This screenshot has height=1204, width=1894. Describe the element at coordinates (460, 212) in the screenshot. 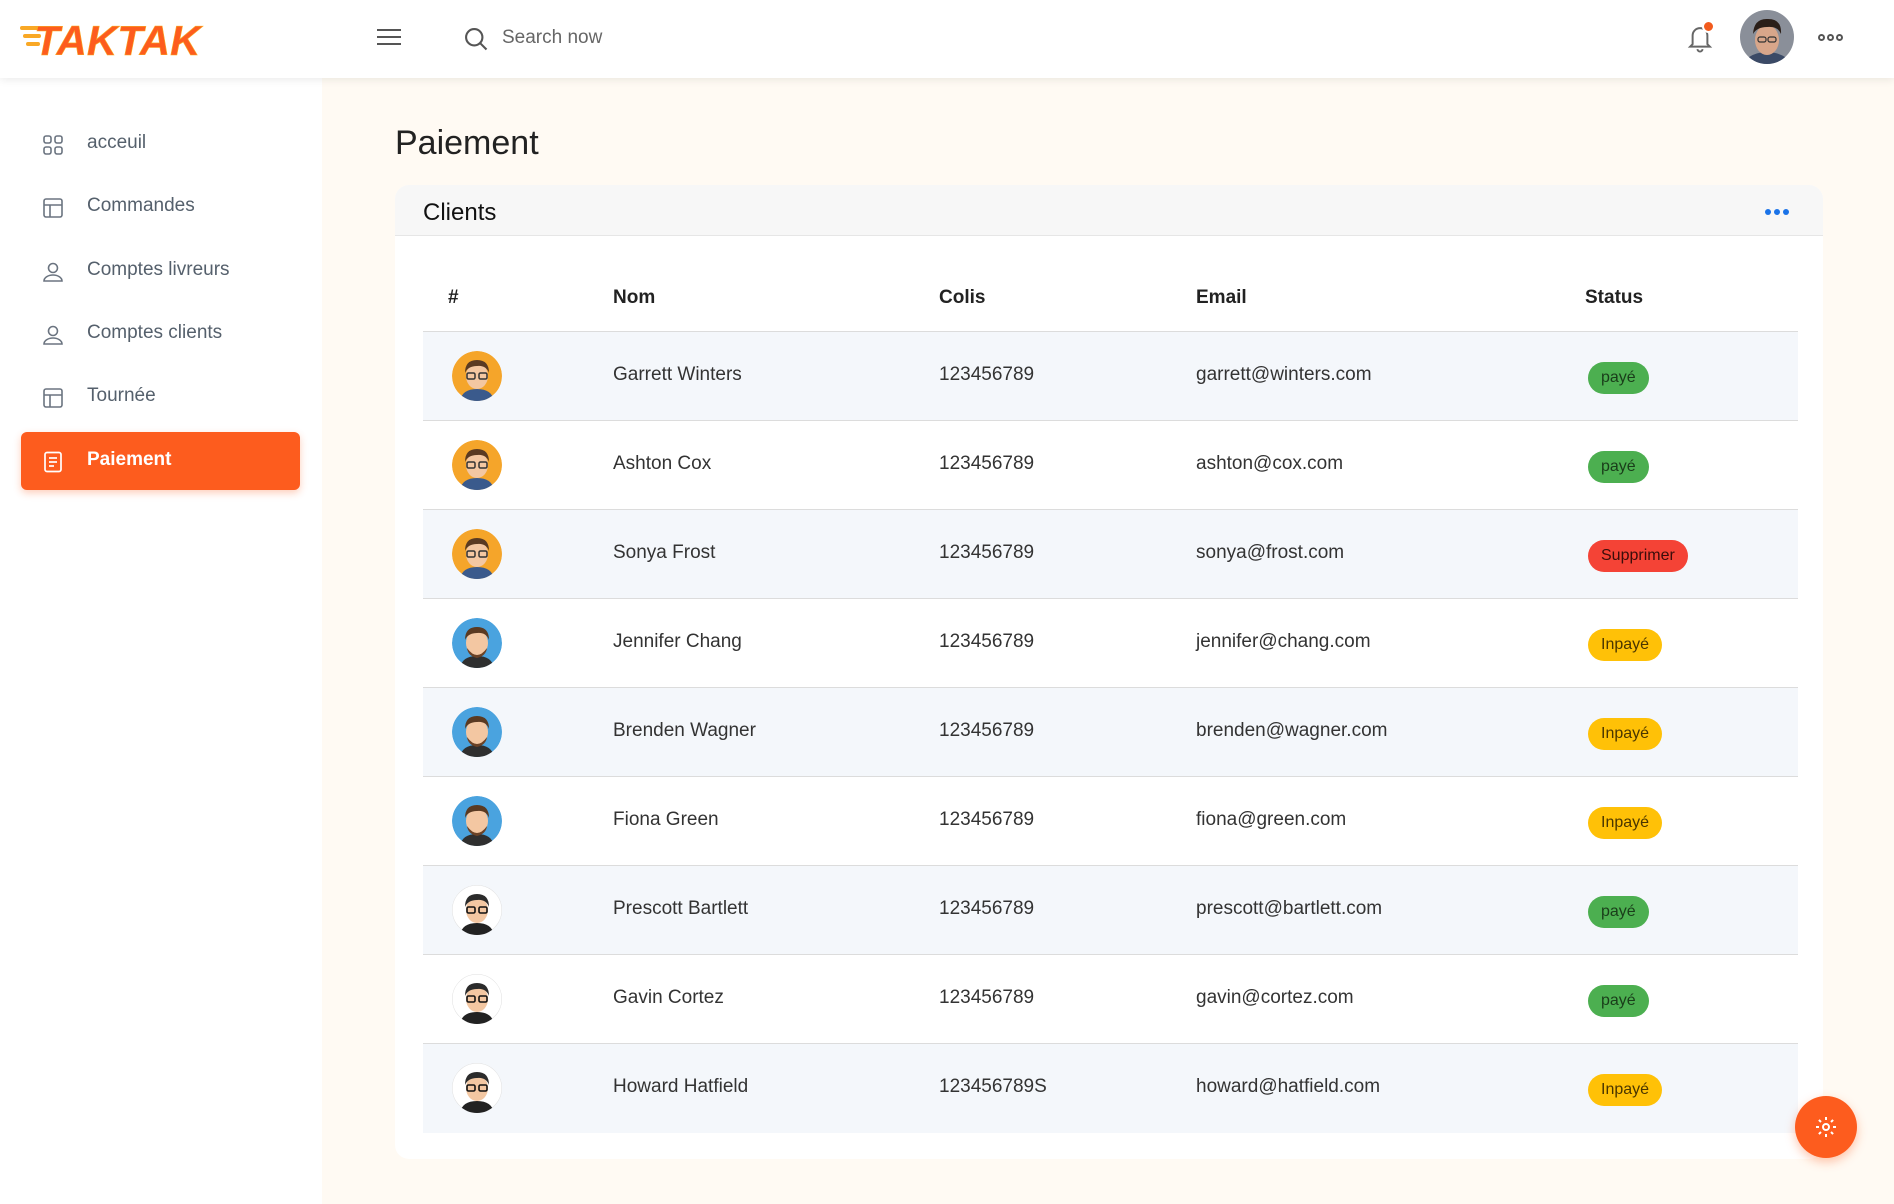

I see `card-title: Clients` at that location.